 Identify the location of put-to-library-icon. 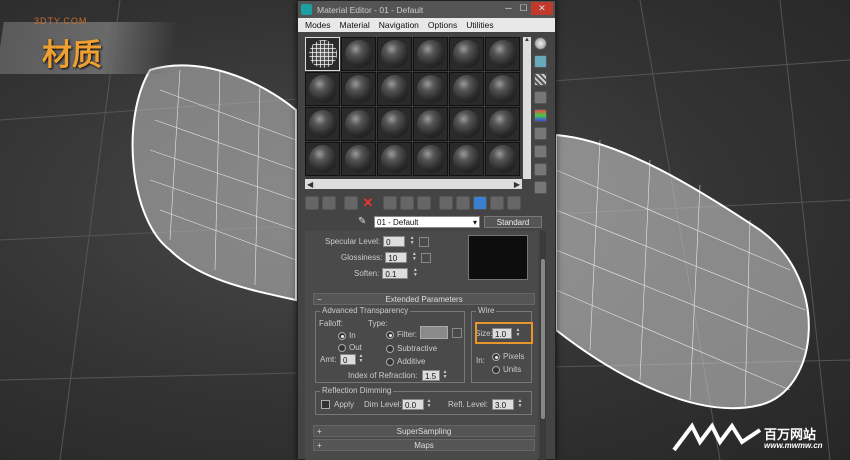
(424, 203).